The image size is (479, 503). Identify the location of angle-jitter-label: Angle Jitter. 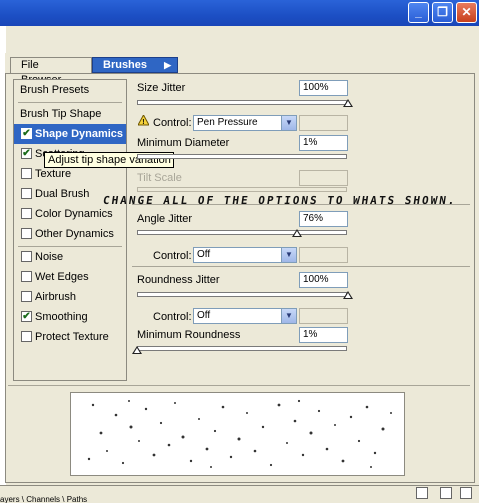
(165, 219).